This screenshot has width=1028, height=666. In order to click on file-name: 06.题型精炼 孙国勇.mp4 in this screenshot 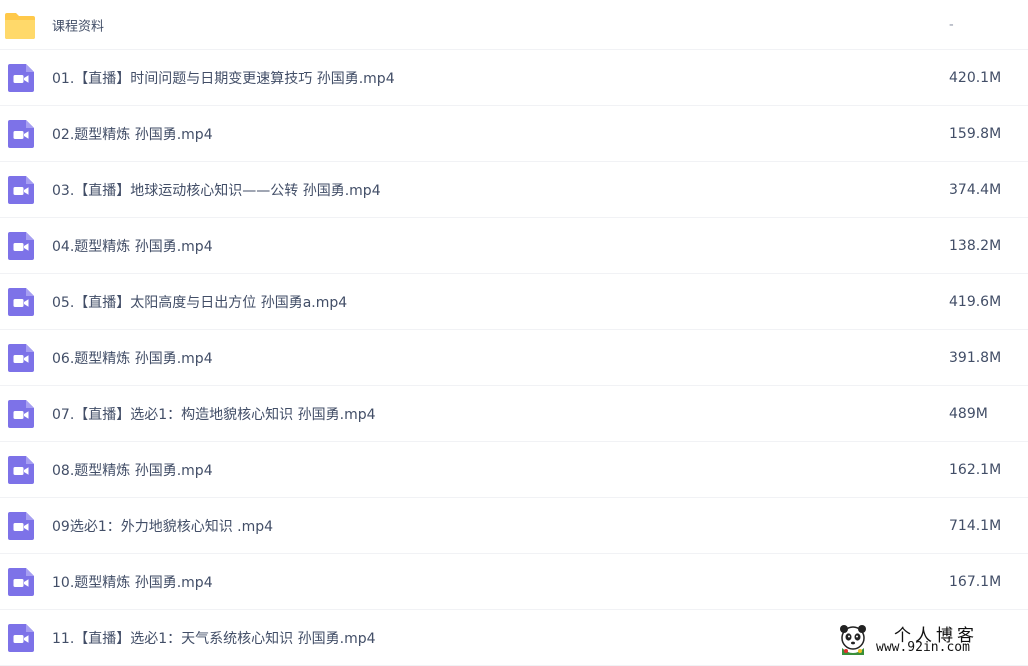, I will do `click(132, 358)`.